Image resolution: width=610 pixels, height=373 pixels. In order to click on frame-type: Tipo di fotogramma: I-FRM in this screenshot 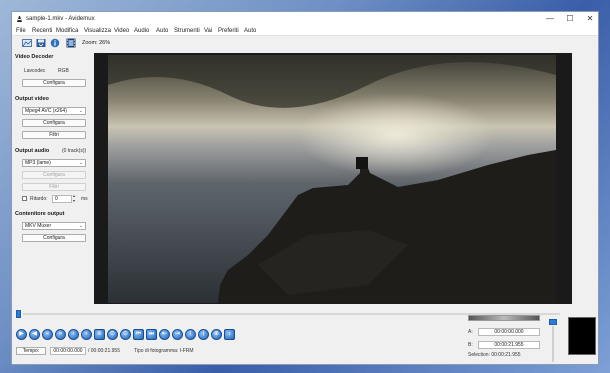, I will do `click(164, 351)`.